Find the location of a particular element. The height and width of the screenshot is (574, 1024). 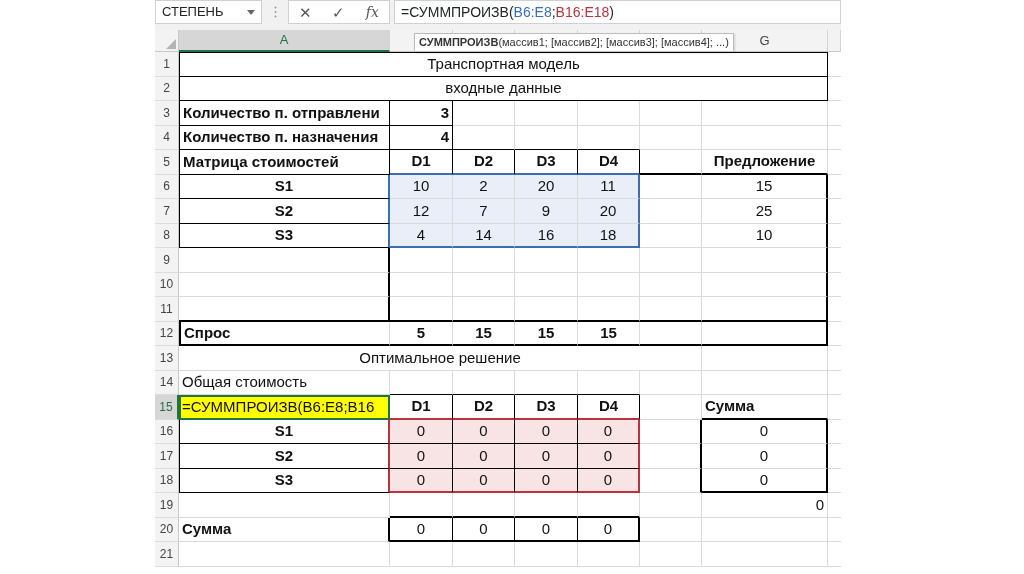

table-cell: Матрица стоимостей is located at coordinates (284, 162).